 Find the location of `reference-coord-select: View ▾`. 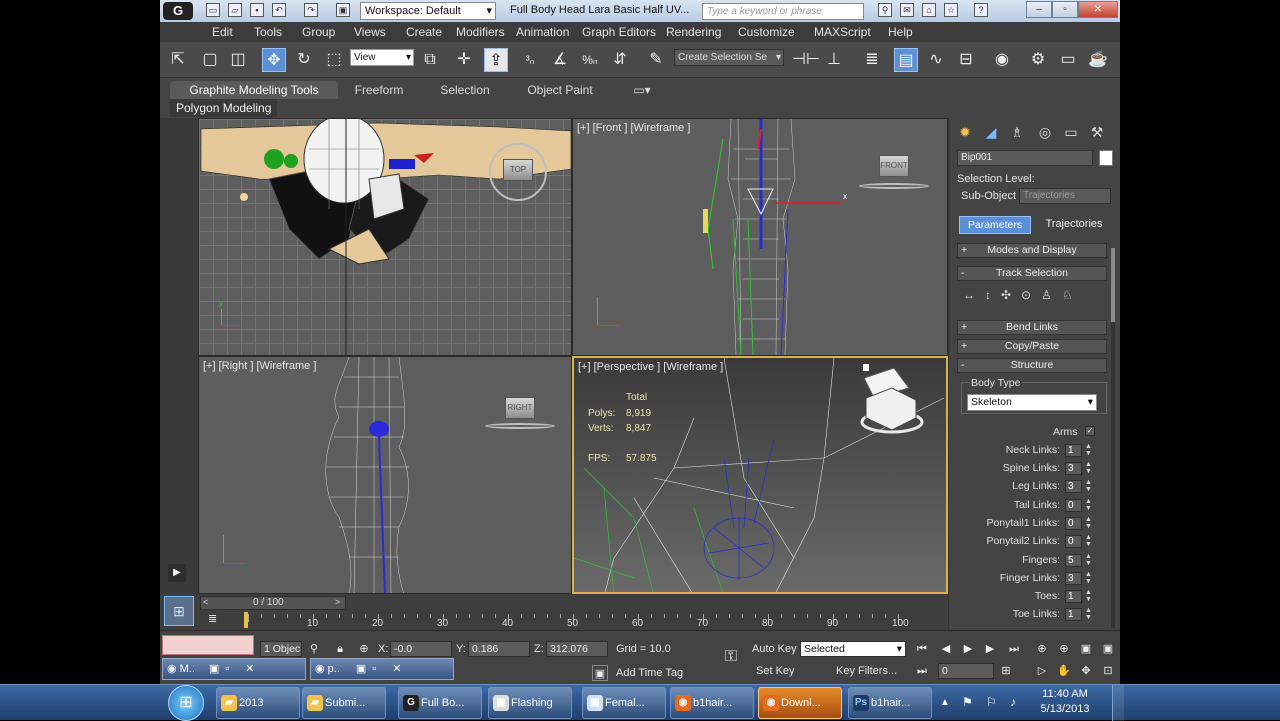

reference-coord-select: View ▾ is located at coordinates (382, 57).